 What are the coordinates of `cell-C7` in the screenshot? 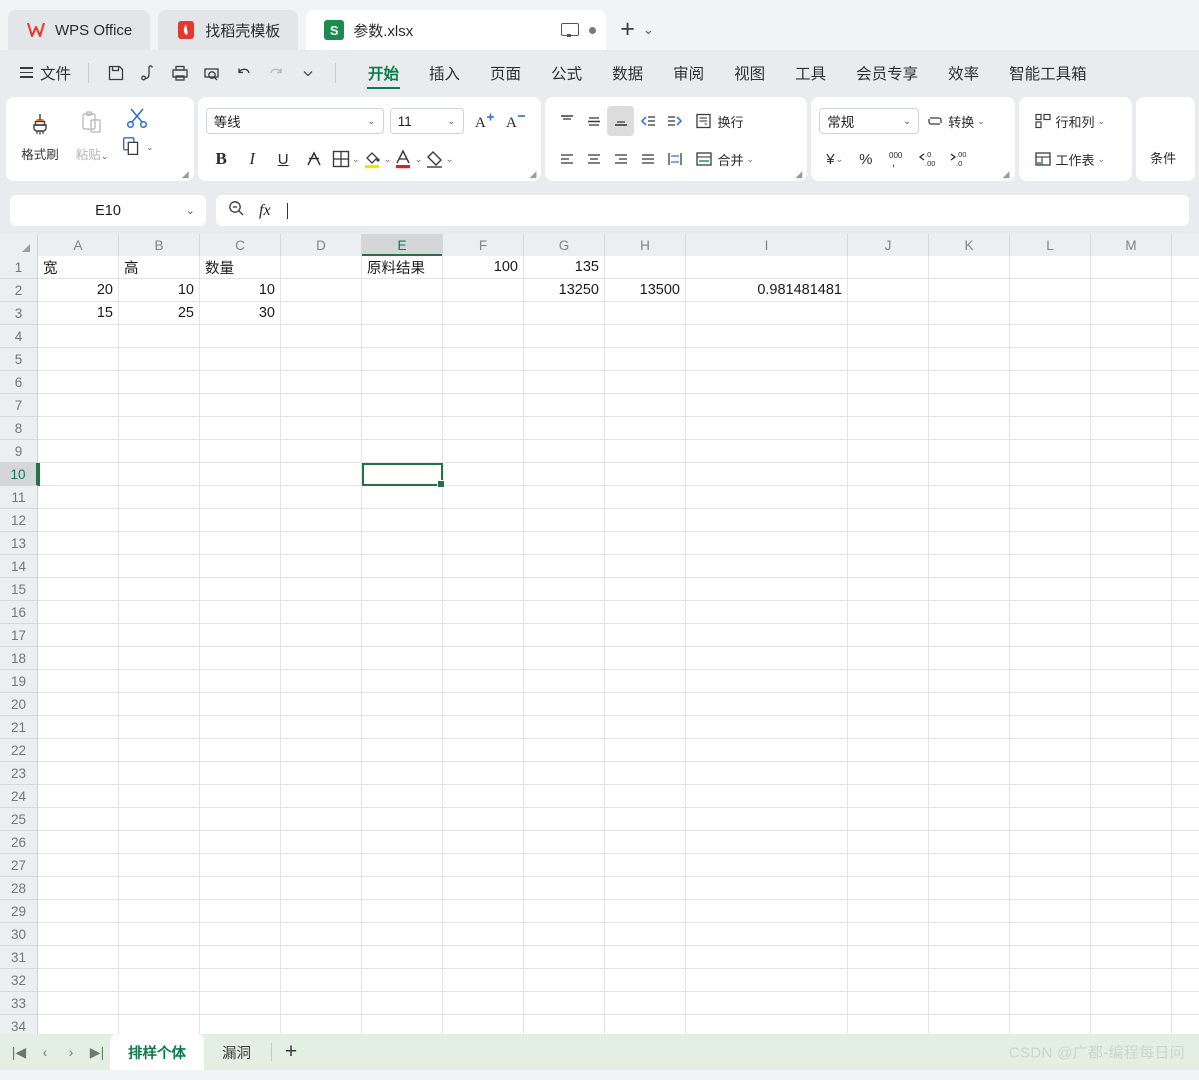 It's located at (240, 405).